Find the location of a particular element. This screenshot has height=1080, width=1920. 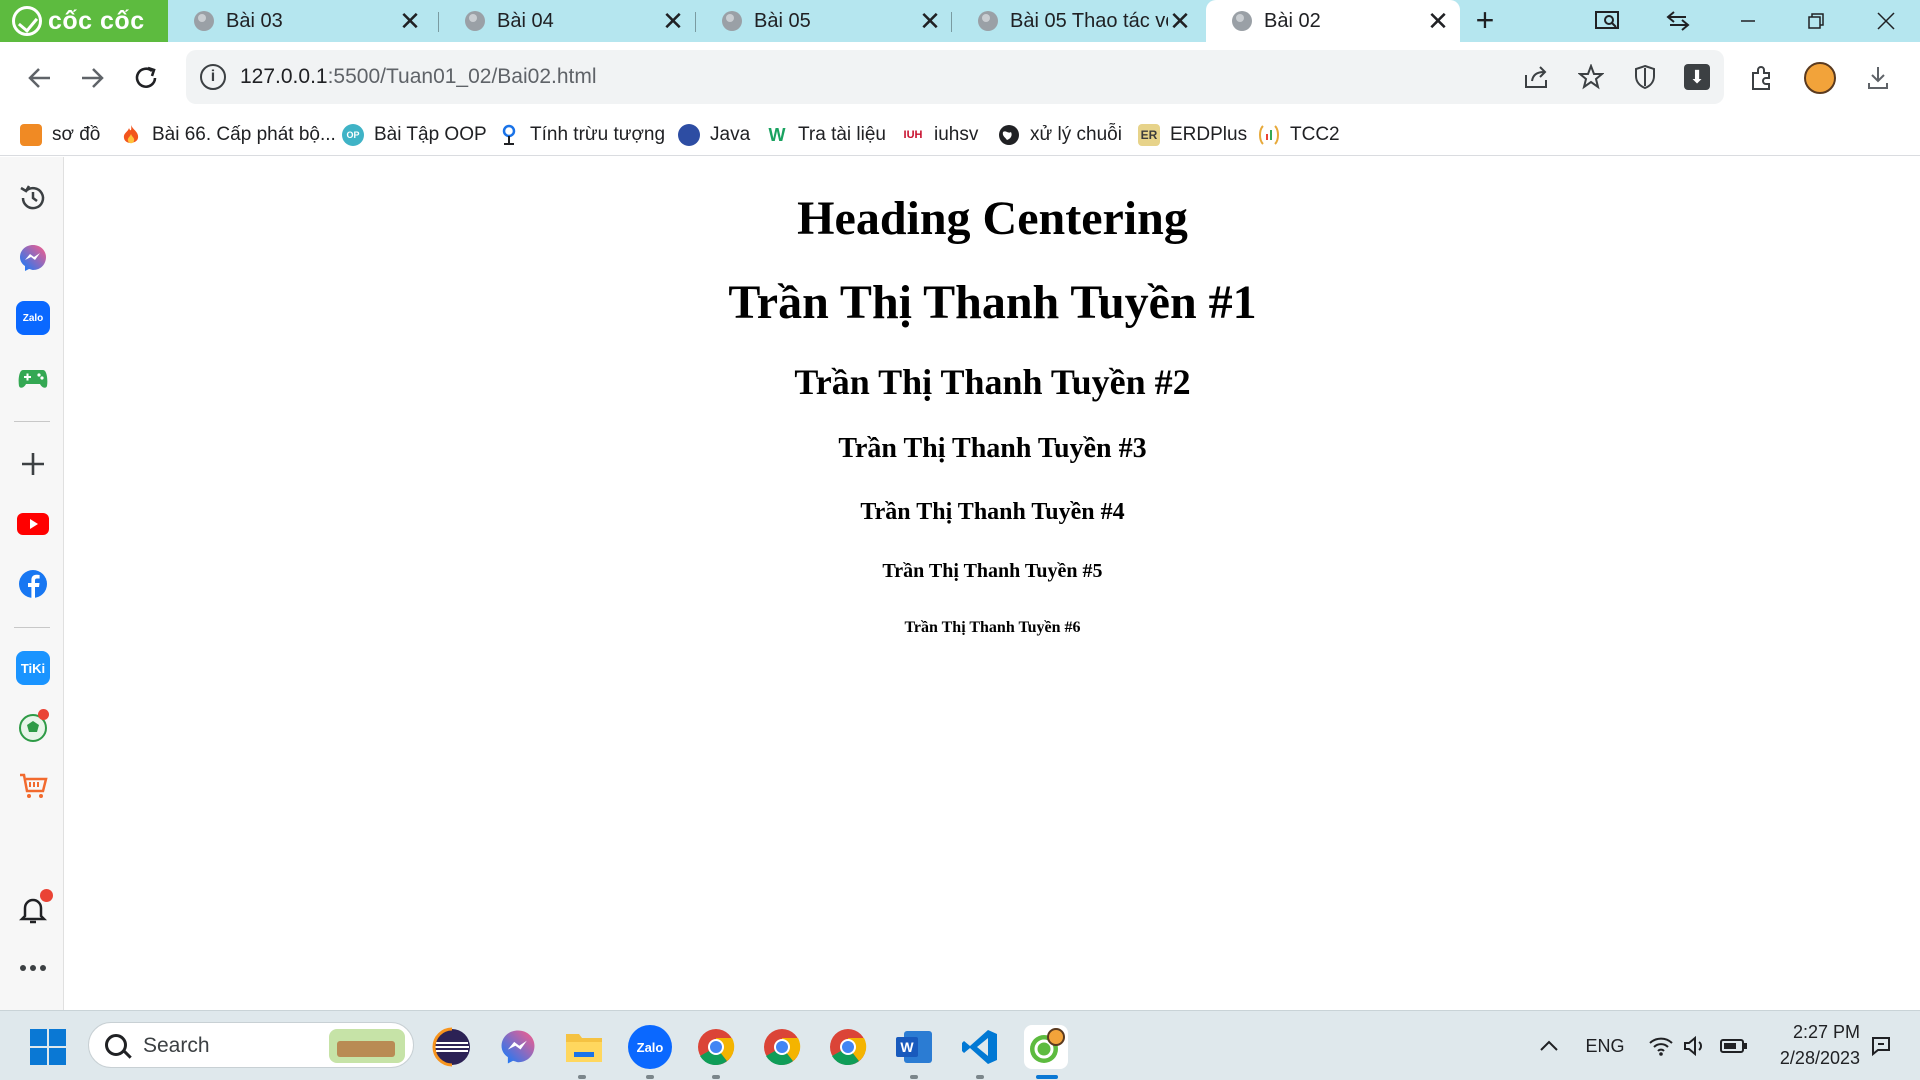

shield-icon is located at coordinates (1645, 77).